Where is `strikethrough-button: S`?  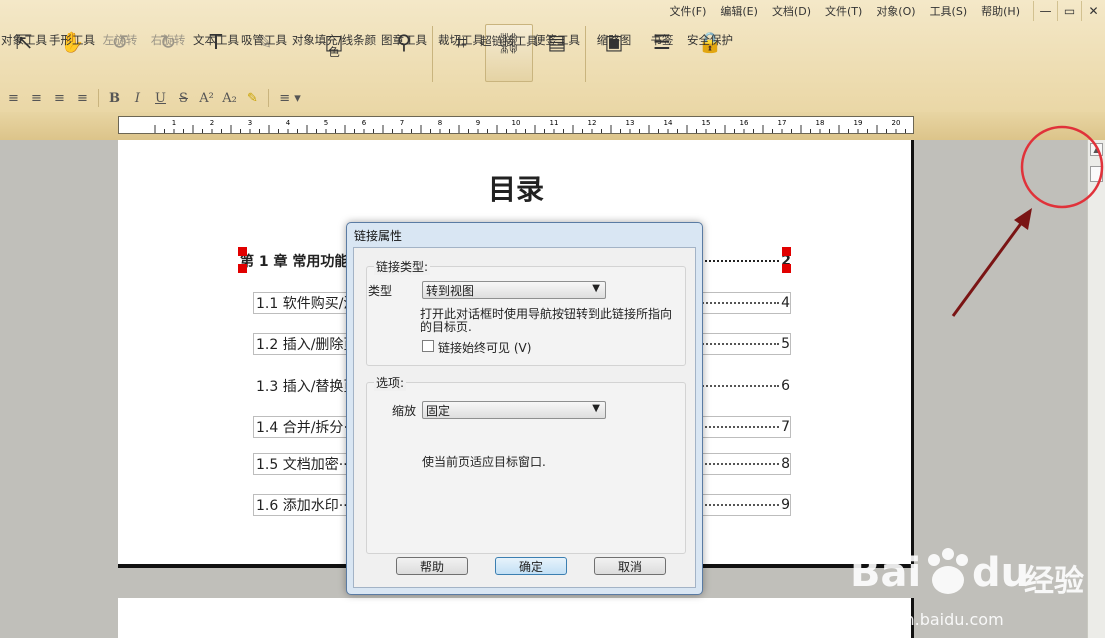
strikethrough-button: S is located at coordinates (183, 98).